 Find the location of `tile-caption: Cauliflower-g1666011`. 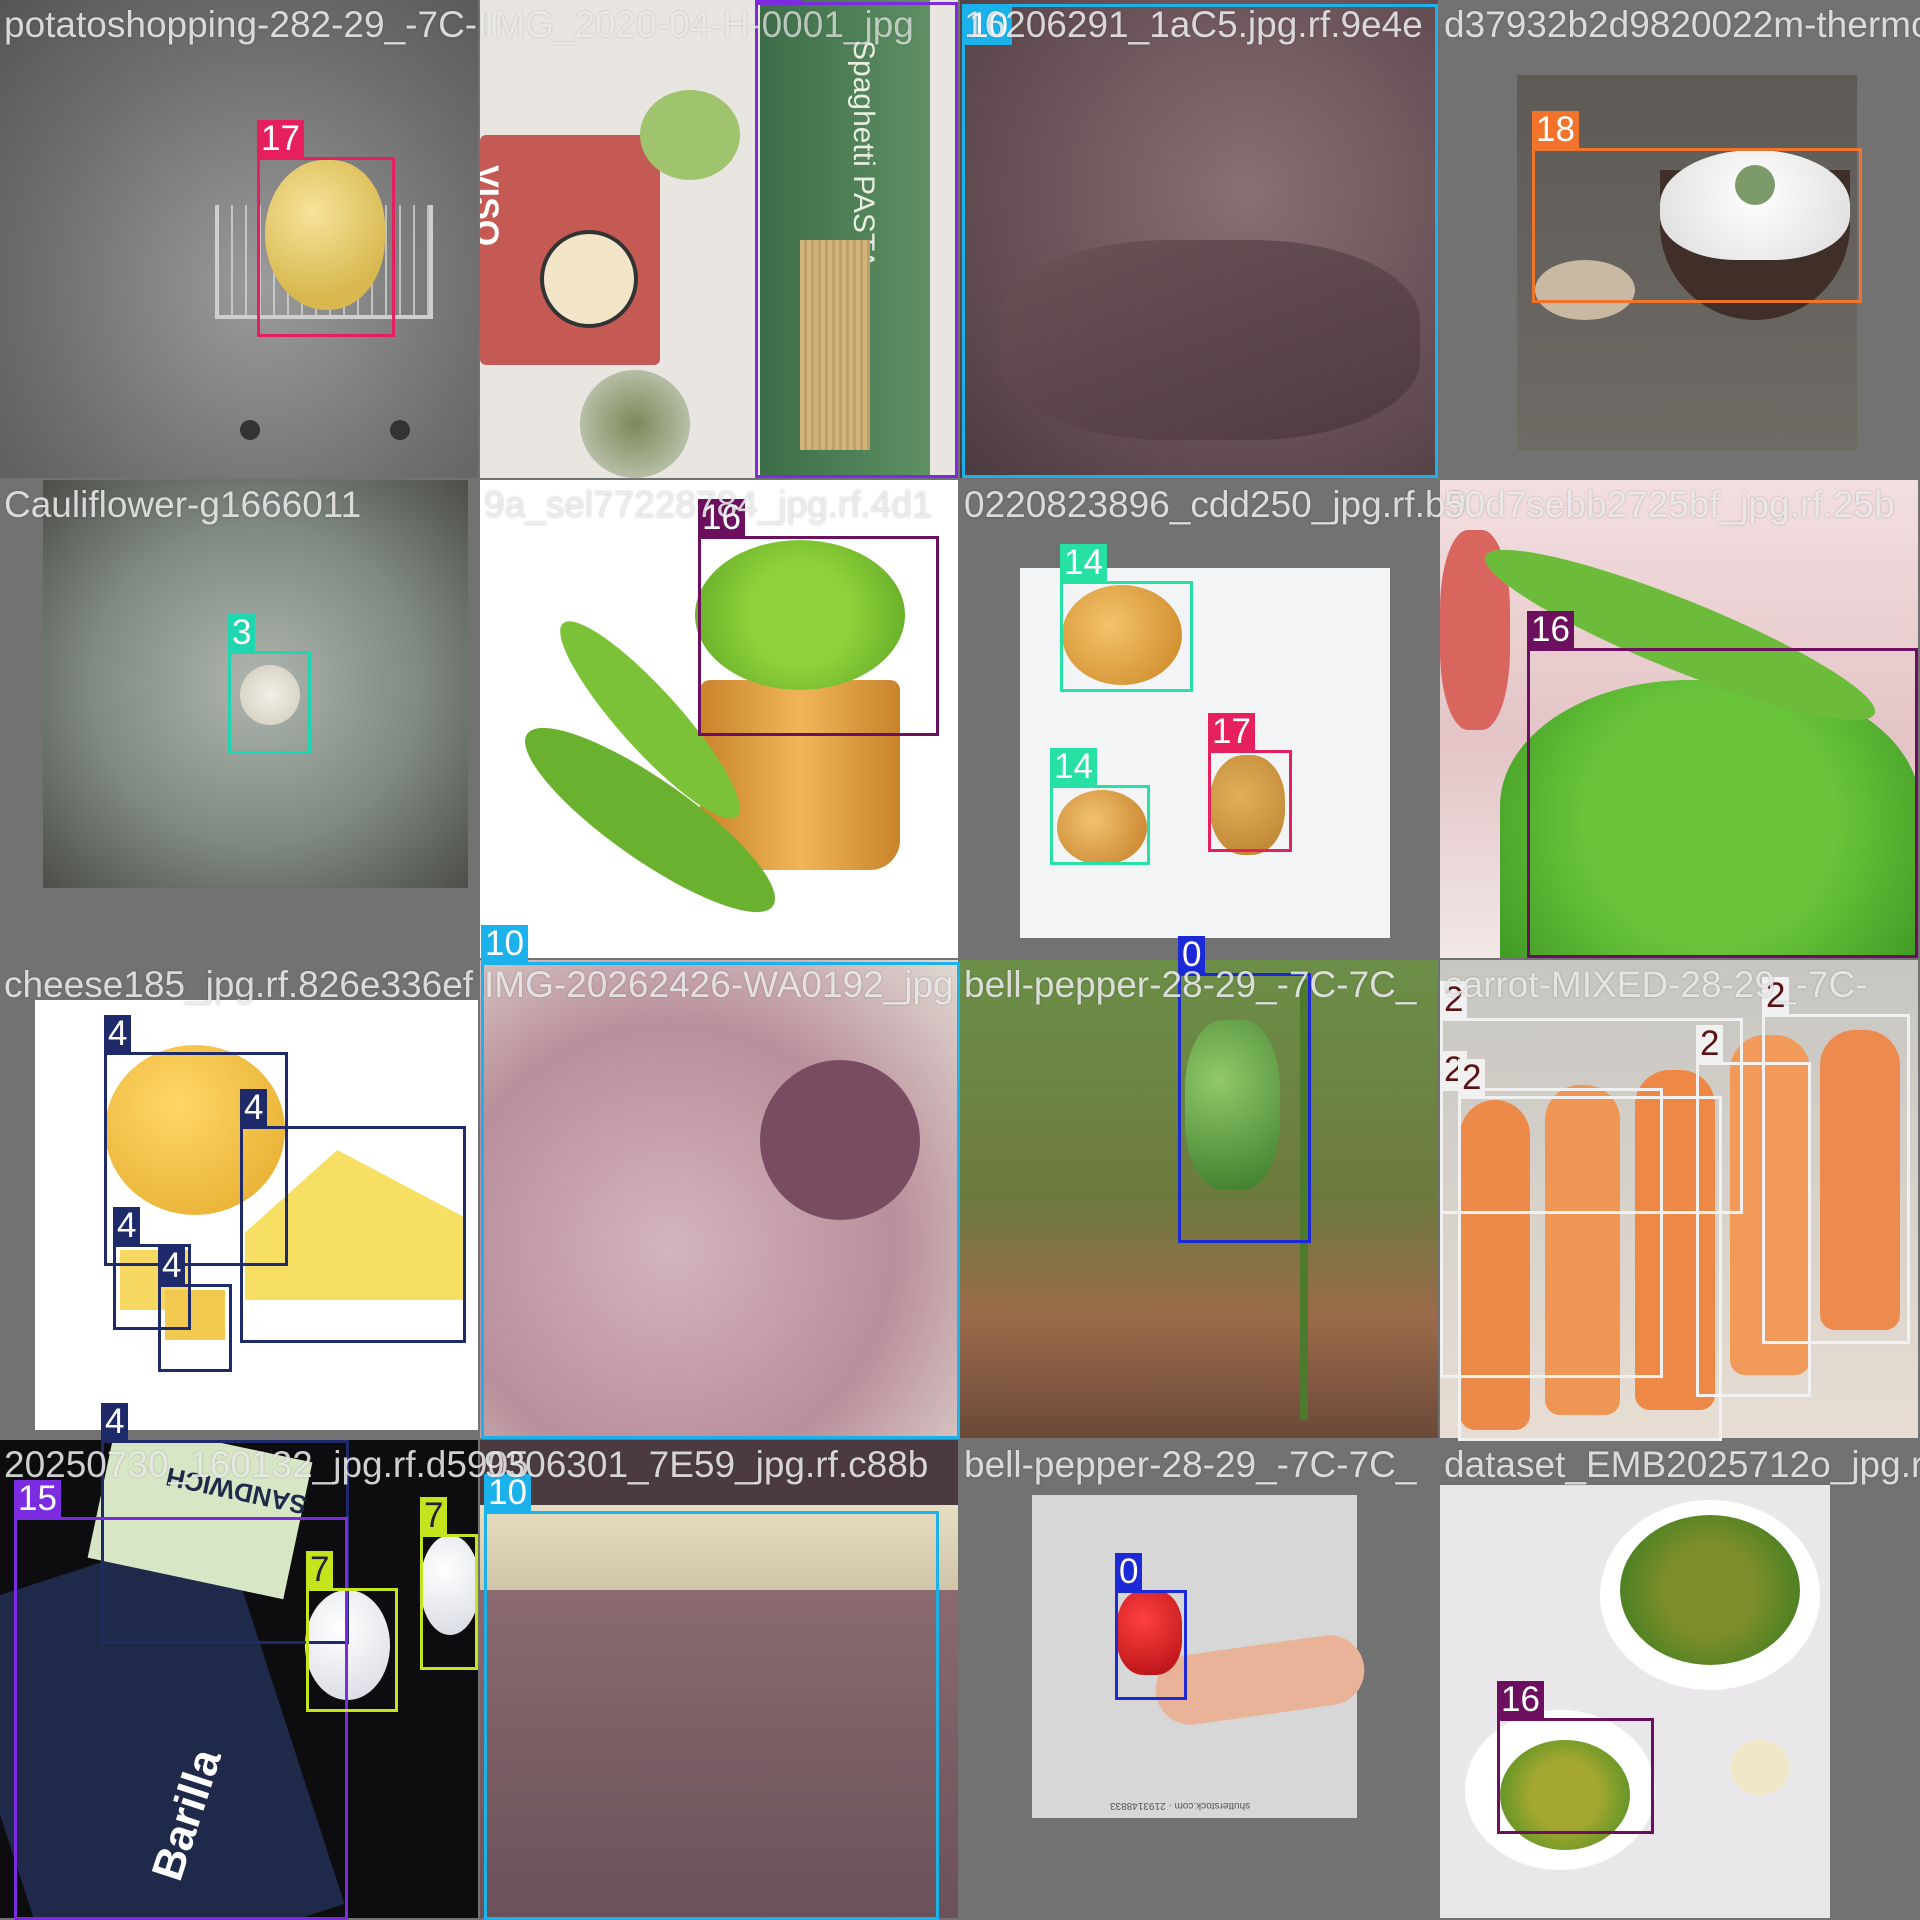

tile-caption: Cauliflower-g1666011 is located at coordinates (183, 504).